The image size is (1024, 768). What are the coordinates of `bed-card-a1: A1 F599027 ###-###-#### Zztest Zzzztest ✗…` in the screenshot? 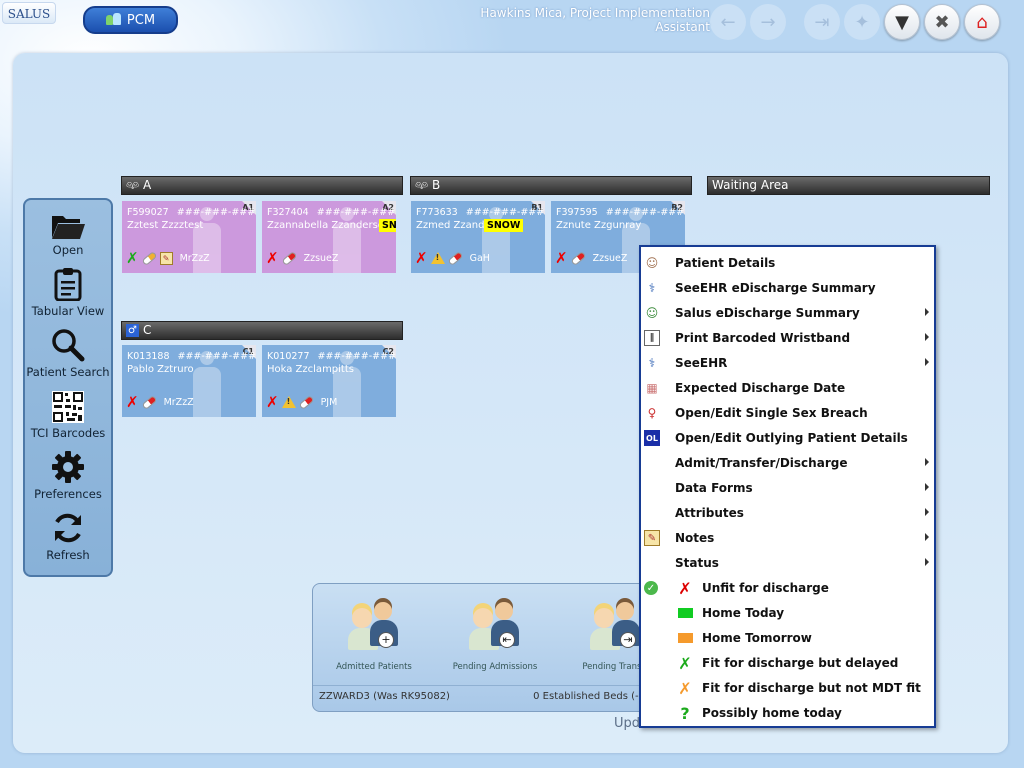 It's located at (189, 237).